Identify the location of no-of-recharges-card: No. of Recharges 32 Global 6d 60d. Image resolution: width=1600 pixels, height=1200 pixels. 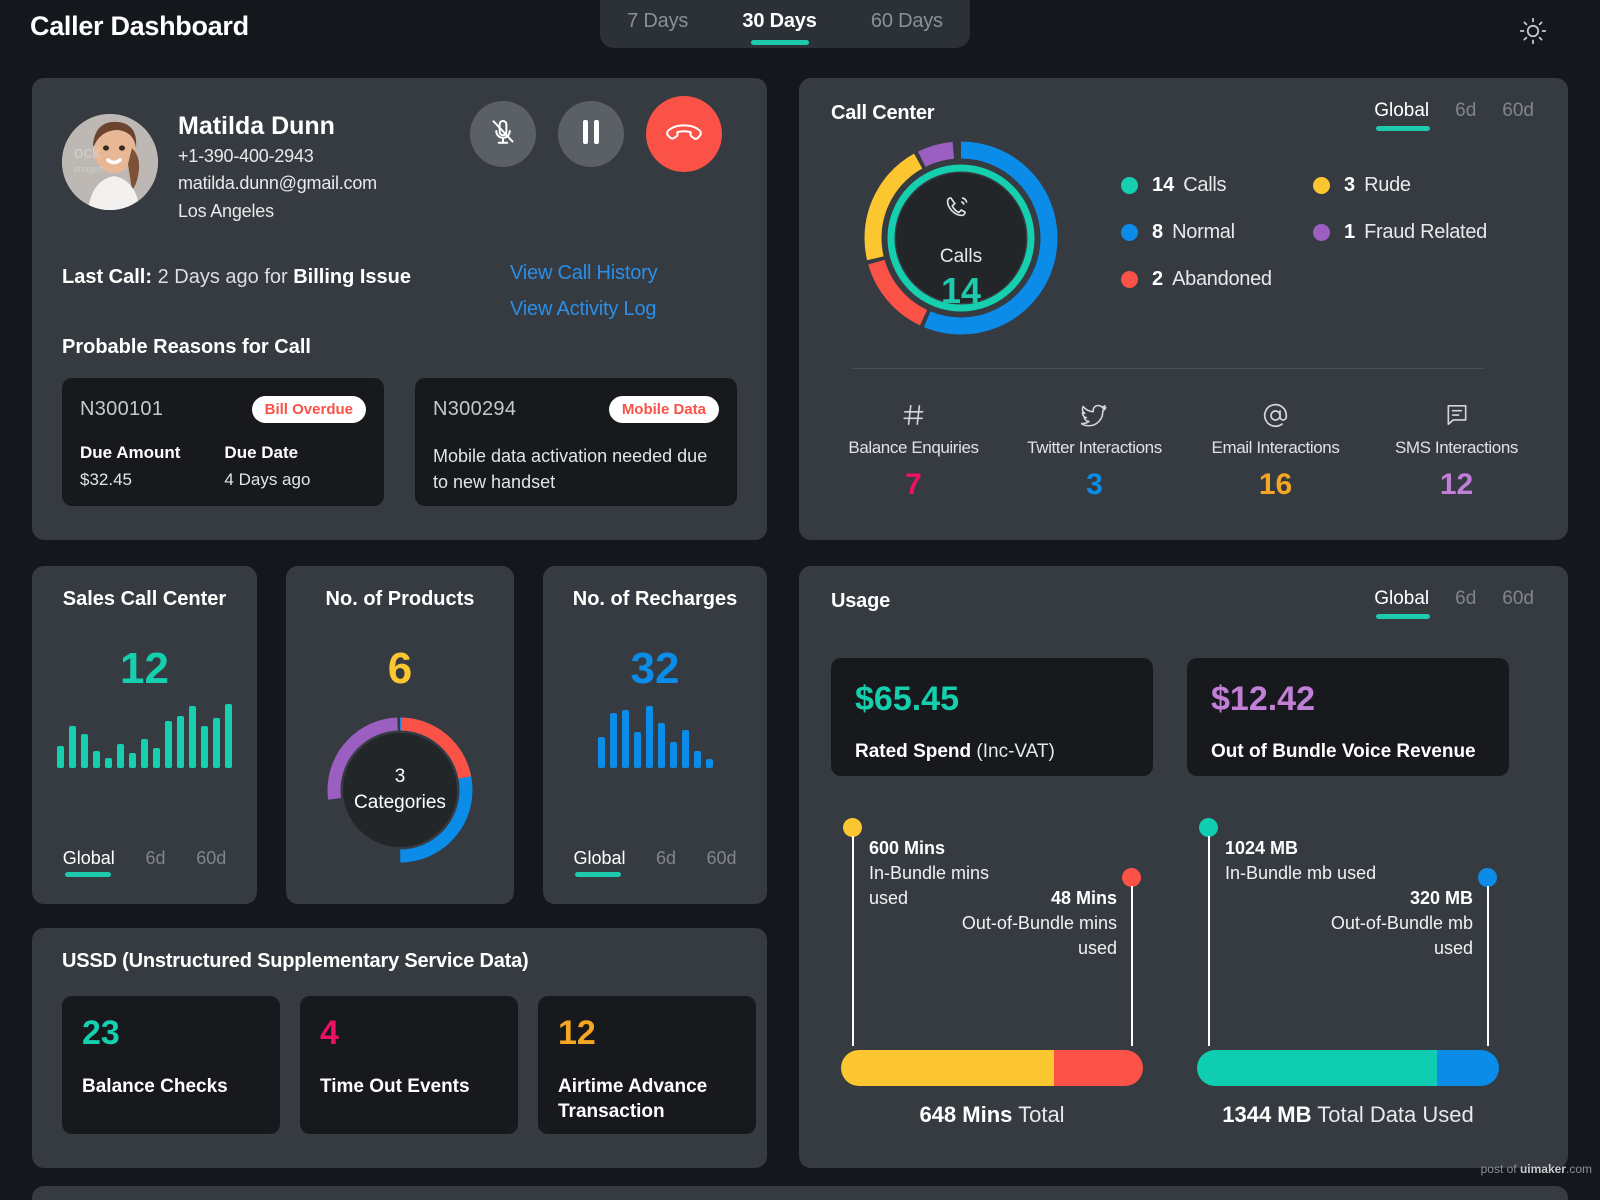
(655, 735).